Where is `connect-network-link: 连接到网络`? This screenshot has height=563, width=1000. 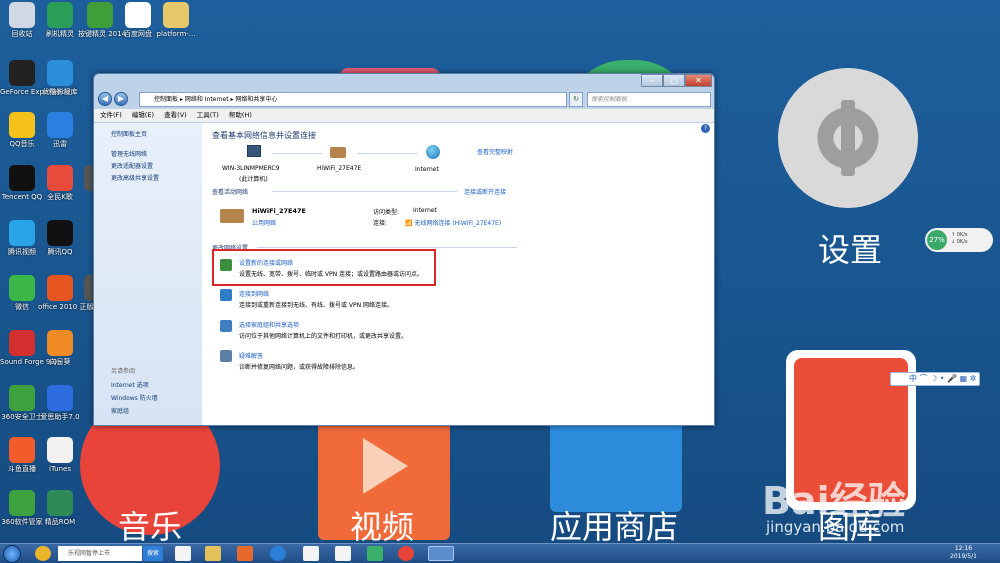
connect-network-link: 连接到网络 is located at coordinates (254, 293).